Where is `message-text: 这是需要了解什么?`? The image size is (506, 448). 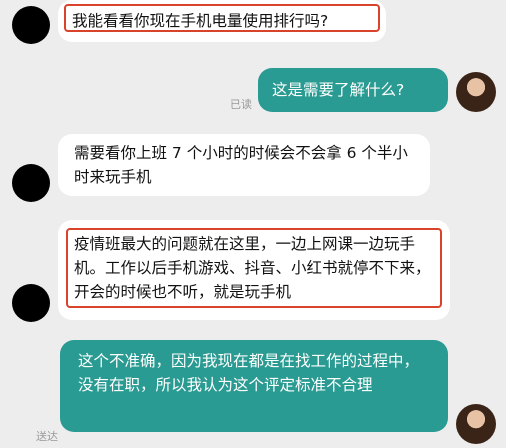 message-text: 这是需要了解什么? is located at coordinates (338, 90).